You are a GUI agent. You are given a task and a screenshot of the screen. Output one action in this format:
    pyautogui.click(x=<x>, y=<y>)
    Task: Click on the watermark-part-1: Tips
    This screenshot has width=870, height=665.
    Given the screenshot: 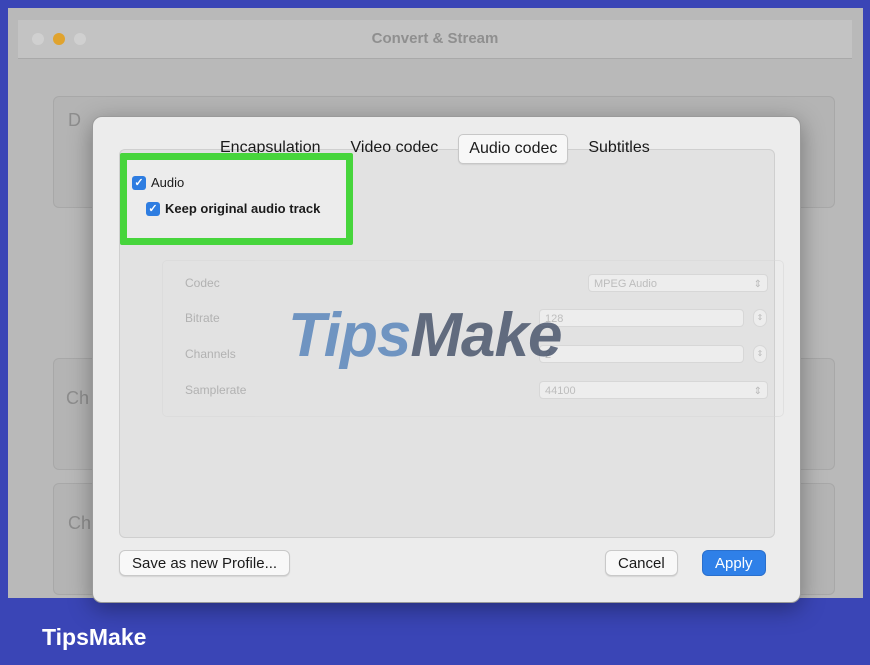 What is the action you would take?
    pyautogui.click(x=349, y=335)
    